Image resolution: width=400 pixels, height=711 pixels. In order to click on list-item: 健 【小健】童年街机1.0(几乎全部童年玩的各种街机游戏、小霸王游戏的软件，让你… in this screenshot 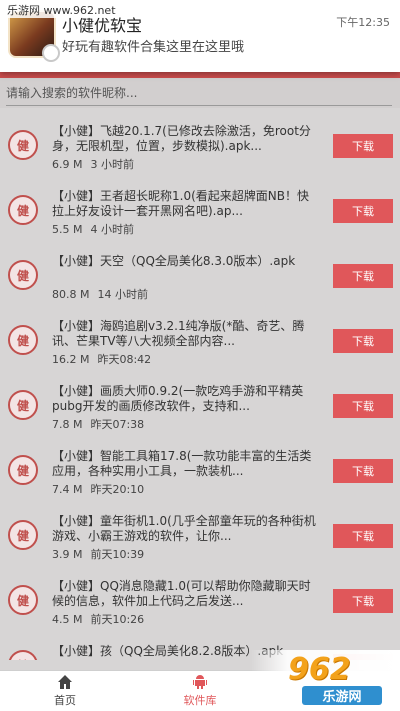, I will do `click(200, 540)`.